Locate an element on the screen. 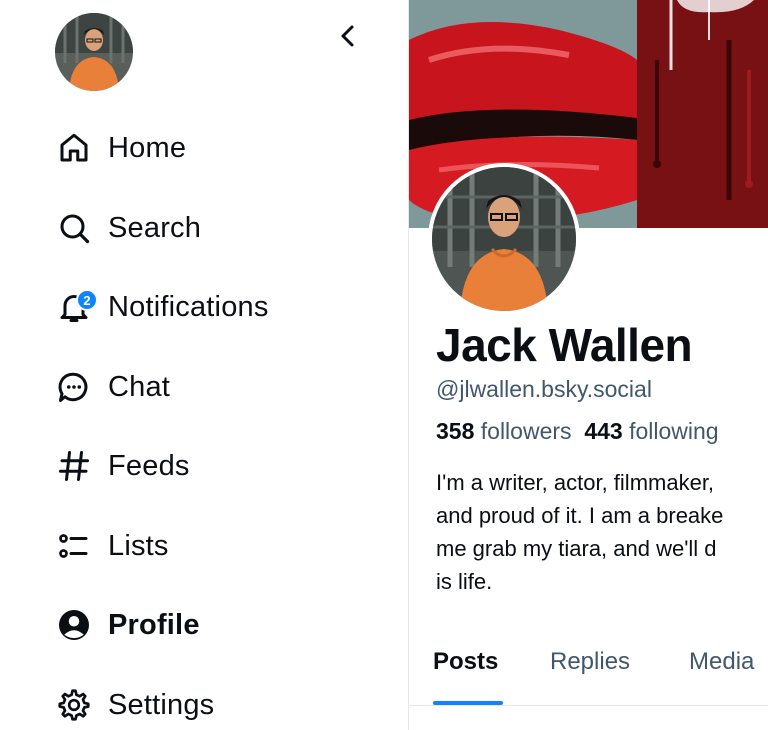 The width and height of the screenshot is (768, 730). sidebar-item-lists: Lists is located at coordinates (111, 546).